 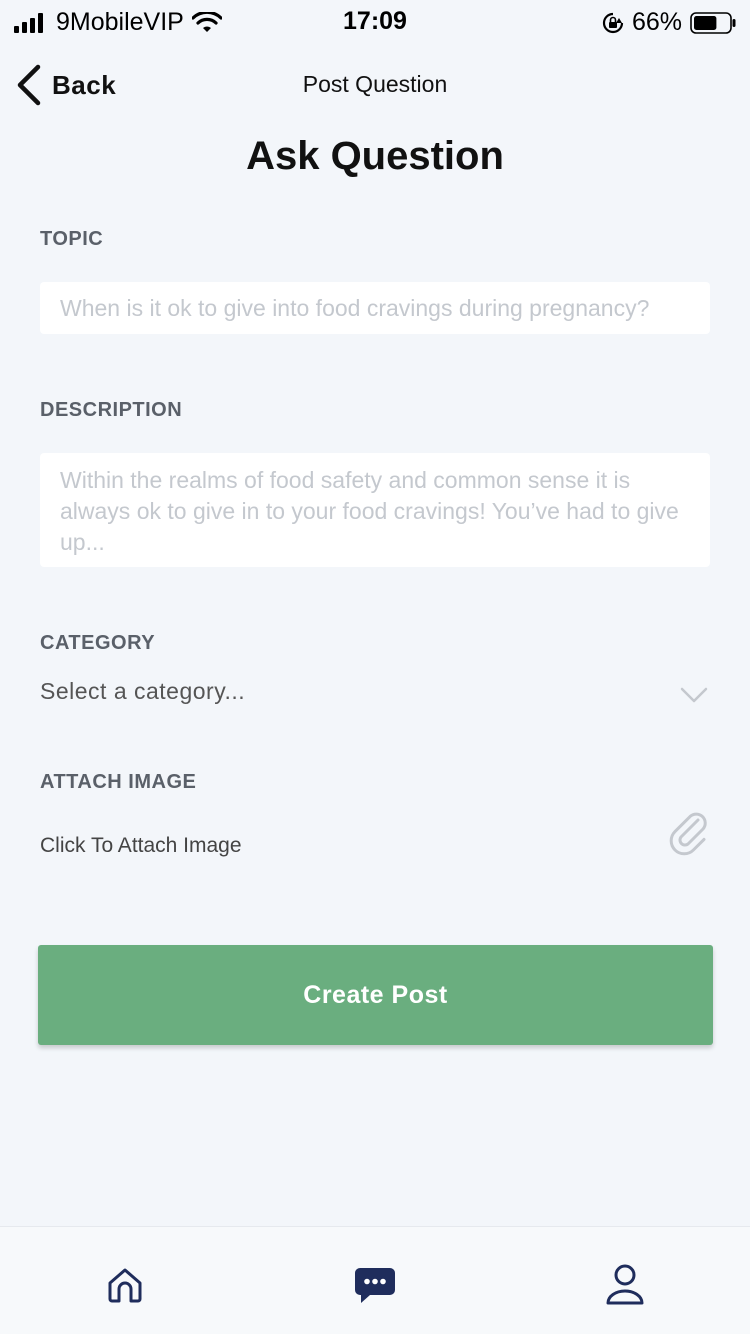 What do you see at coordinates (141, 845) in the screenshot?
I see `attach-image-text: Click To Attach Image` at bounding box center [141, 845].